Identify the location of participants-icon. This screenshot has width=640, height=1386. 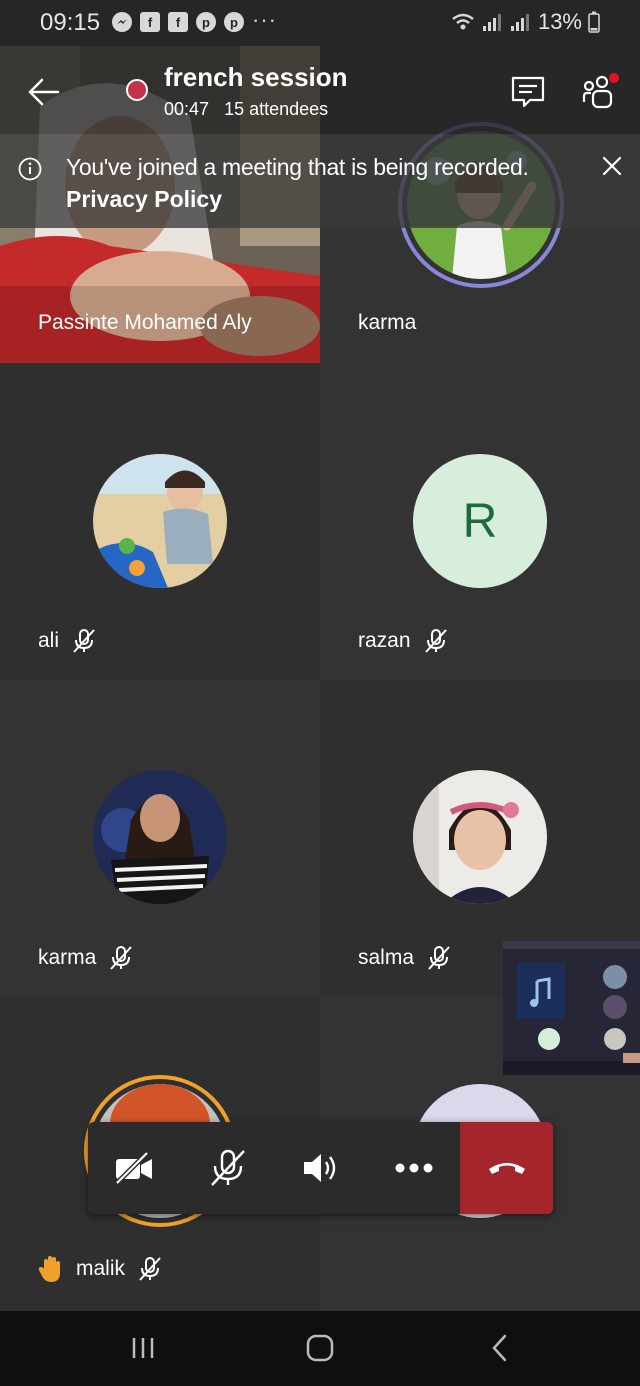
(600, 92).